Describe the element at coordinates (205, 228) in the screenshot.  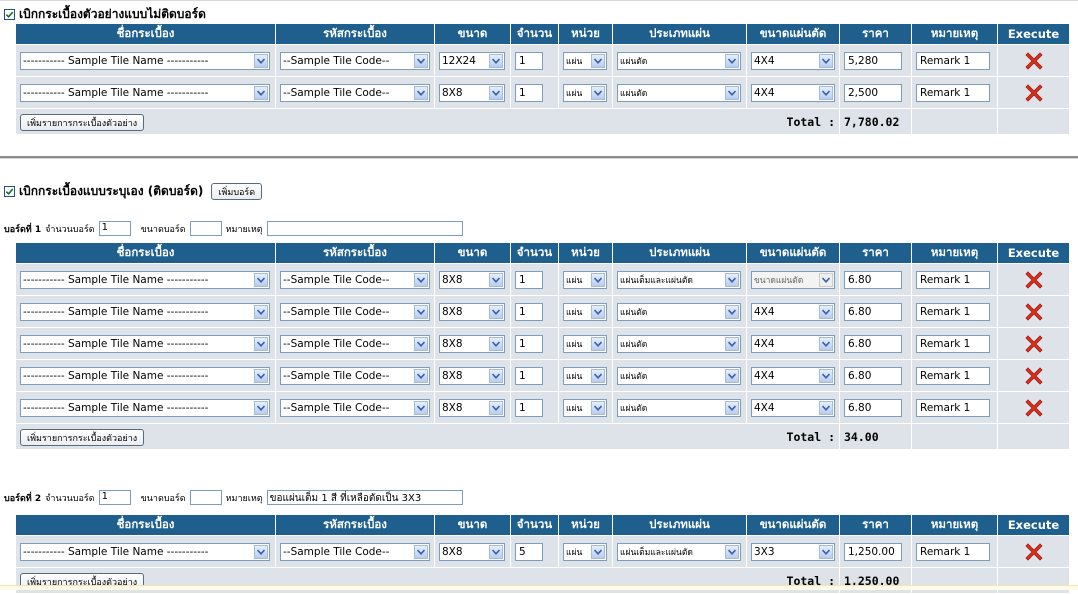
I see `board1-size-input` at that location.